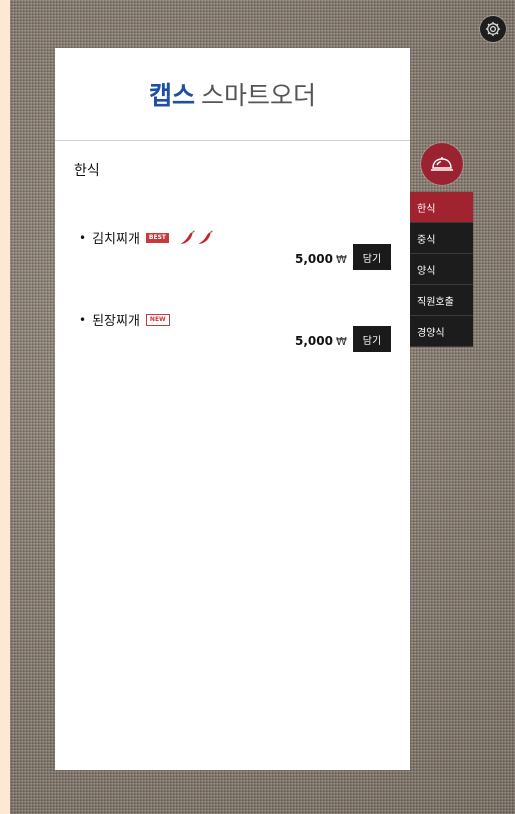 The height and width of the screenshot is (814, 515). I want to click on sidebar-item-staff-call: 직원호출, so click(441, 300).